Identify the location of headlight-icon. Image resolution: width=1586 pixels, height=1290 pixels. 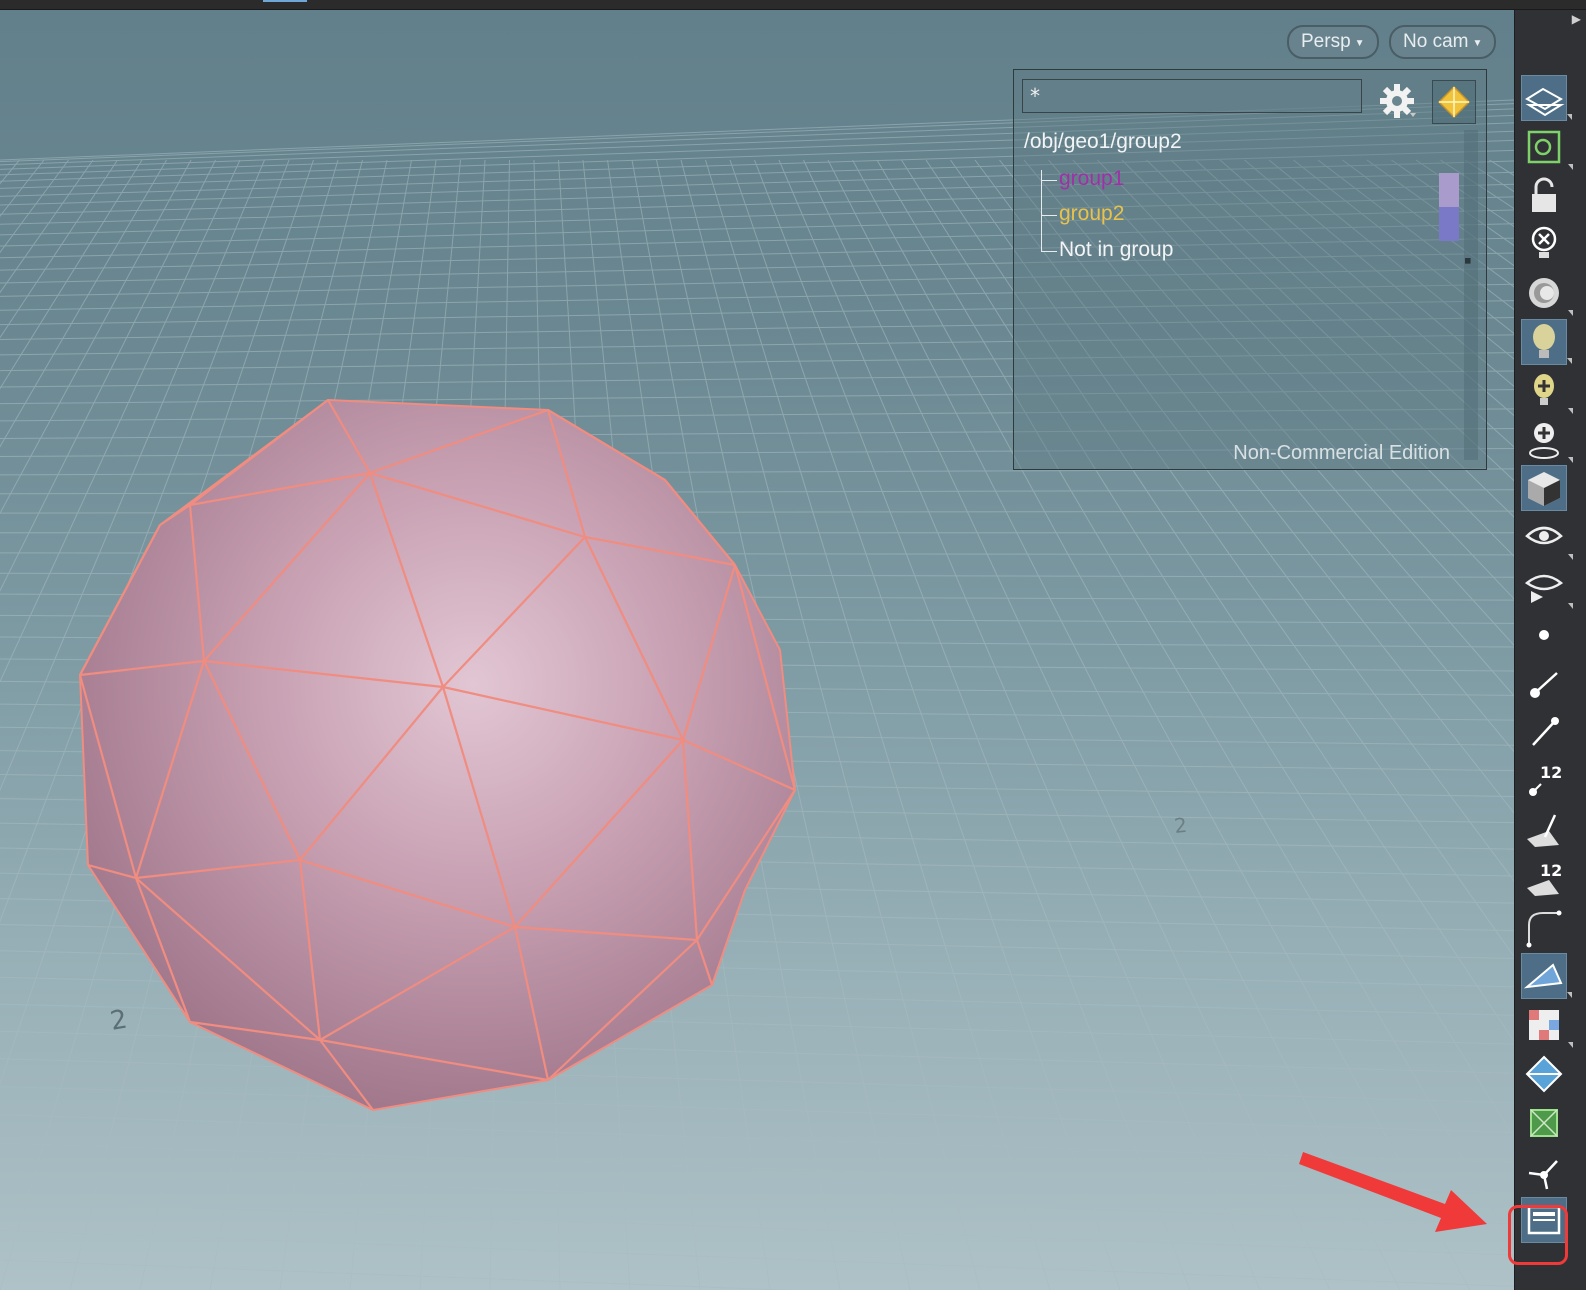
(1544, 341).